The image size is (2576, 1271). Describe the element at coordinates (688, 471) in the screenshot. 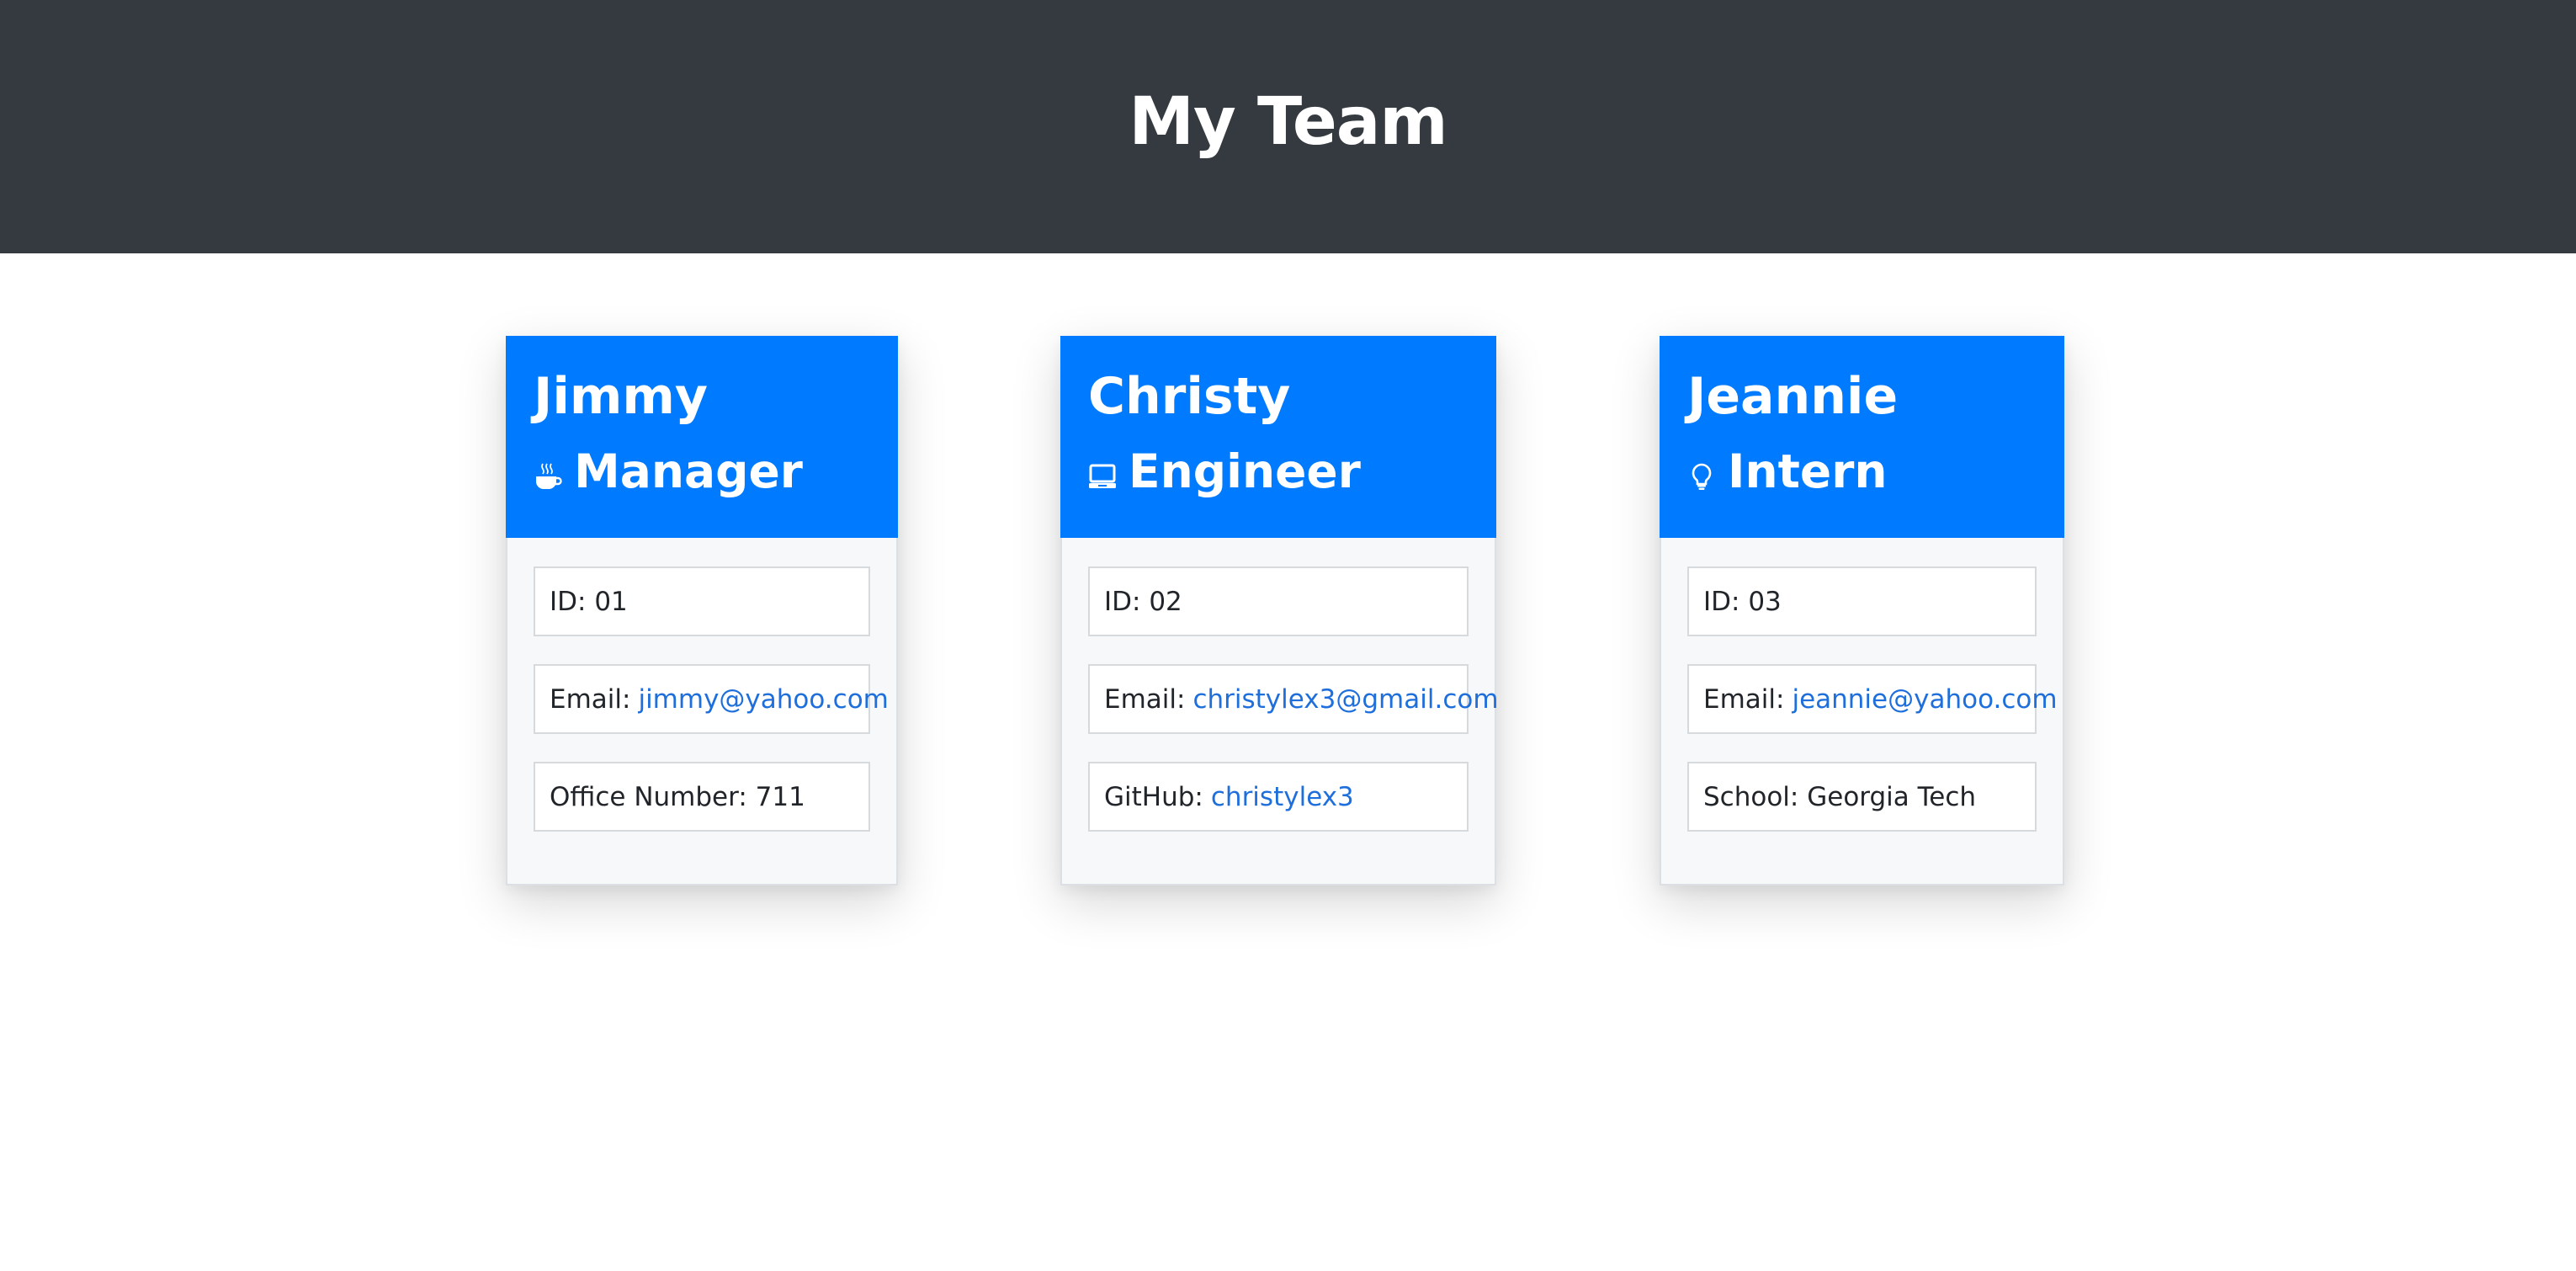

I see `employee-role-label: Manager` at that location.